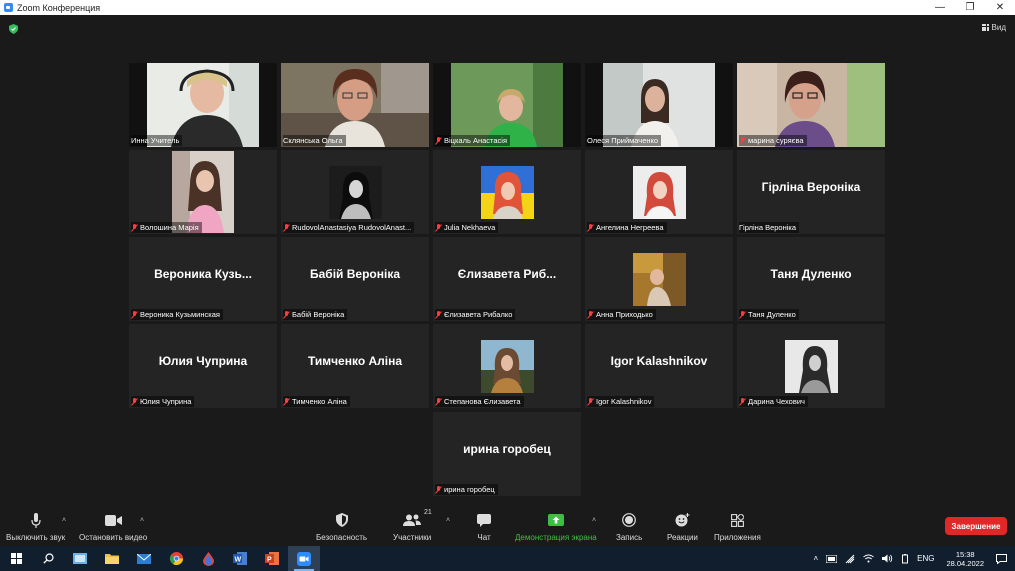 The width and height of the screenshot is (1015, 571). I want to click on audio-options-caret: ˄, so click(64, 520).